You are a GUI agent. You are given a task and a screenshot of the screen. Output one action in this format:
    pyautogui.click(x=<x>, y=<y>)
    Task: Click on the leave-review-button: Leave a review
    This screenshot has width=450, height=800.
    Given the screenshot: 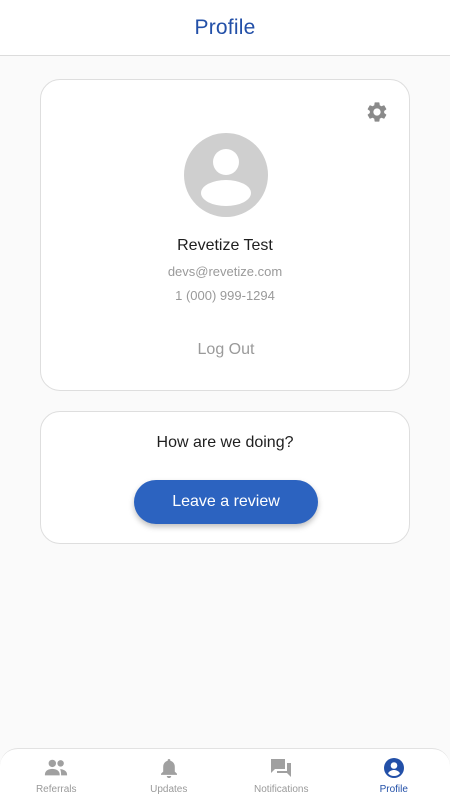 What is the action you would take?
    pyautogui.click(x=226, y=502)
    